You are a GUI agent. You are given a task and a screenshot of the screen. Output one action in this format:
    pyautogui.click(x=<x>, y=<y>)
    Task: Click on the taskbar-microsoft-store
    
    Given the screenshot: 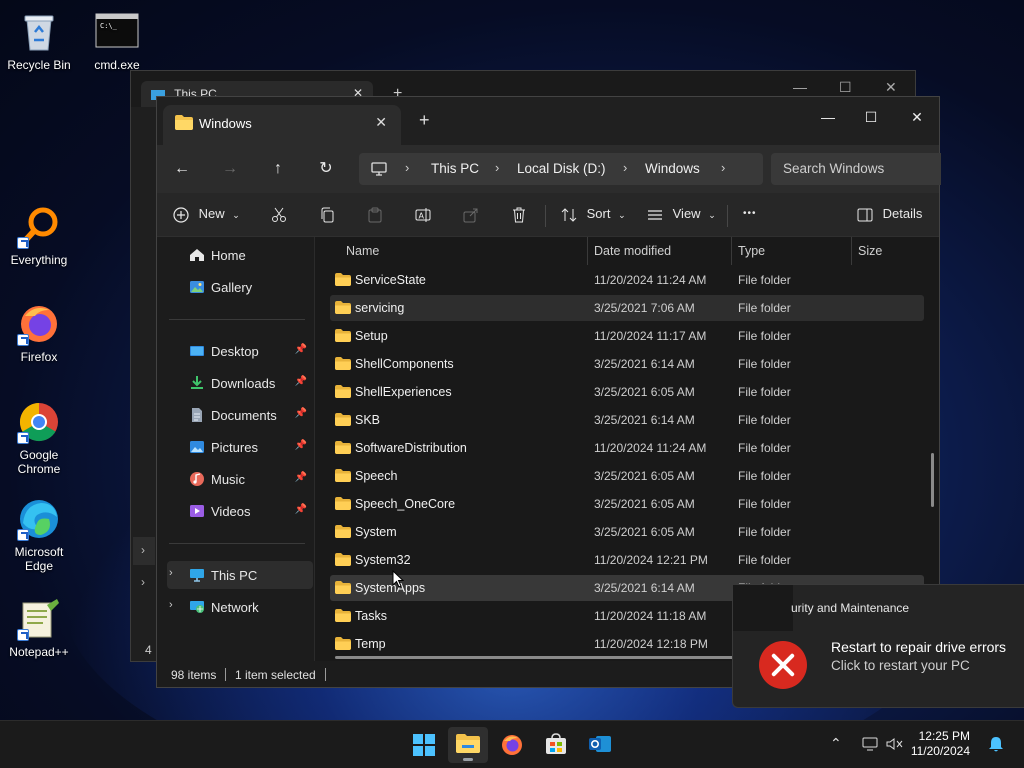 What is the action you would take?
    pyautogui.click(x=556, y=745)
    